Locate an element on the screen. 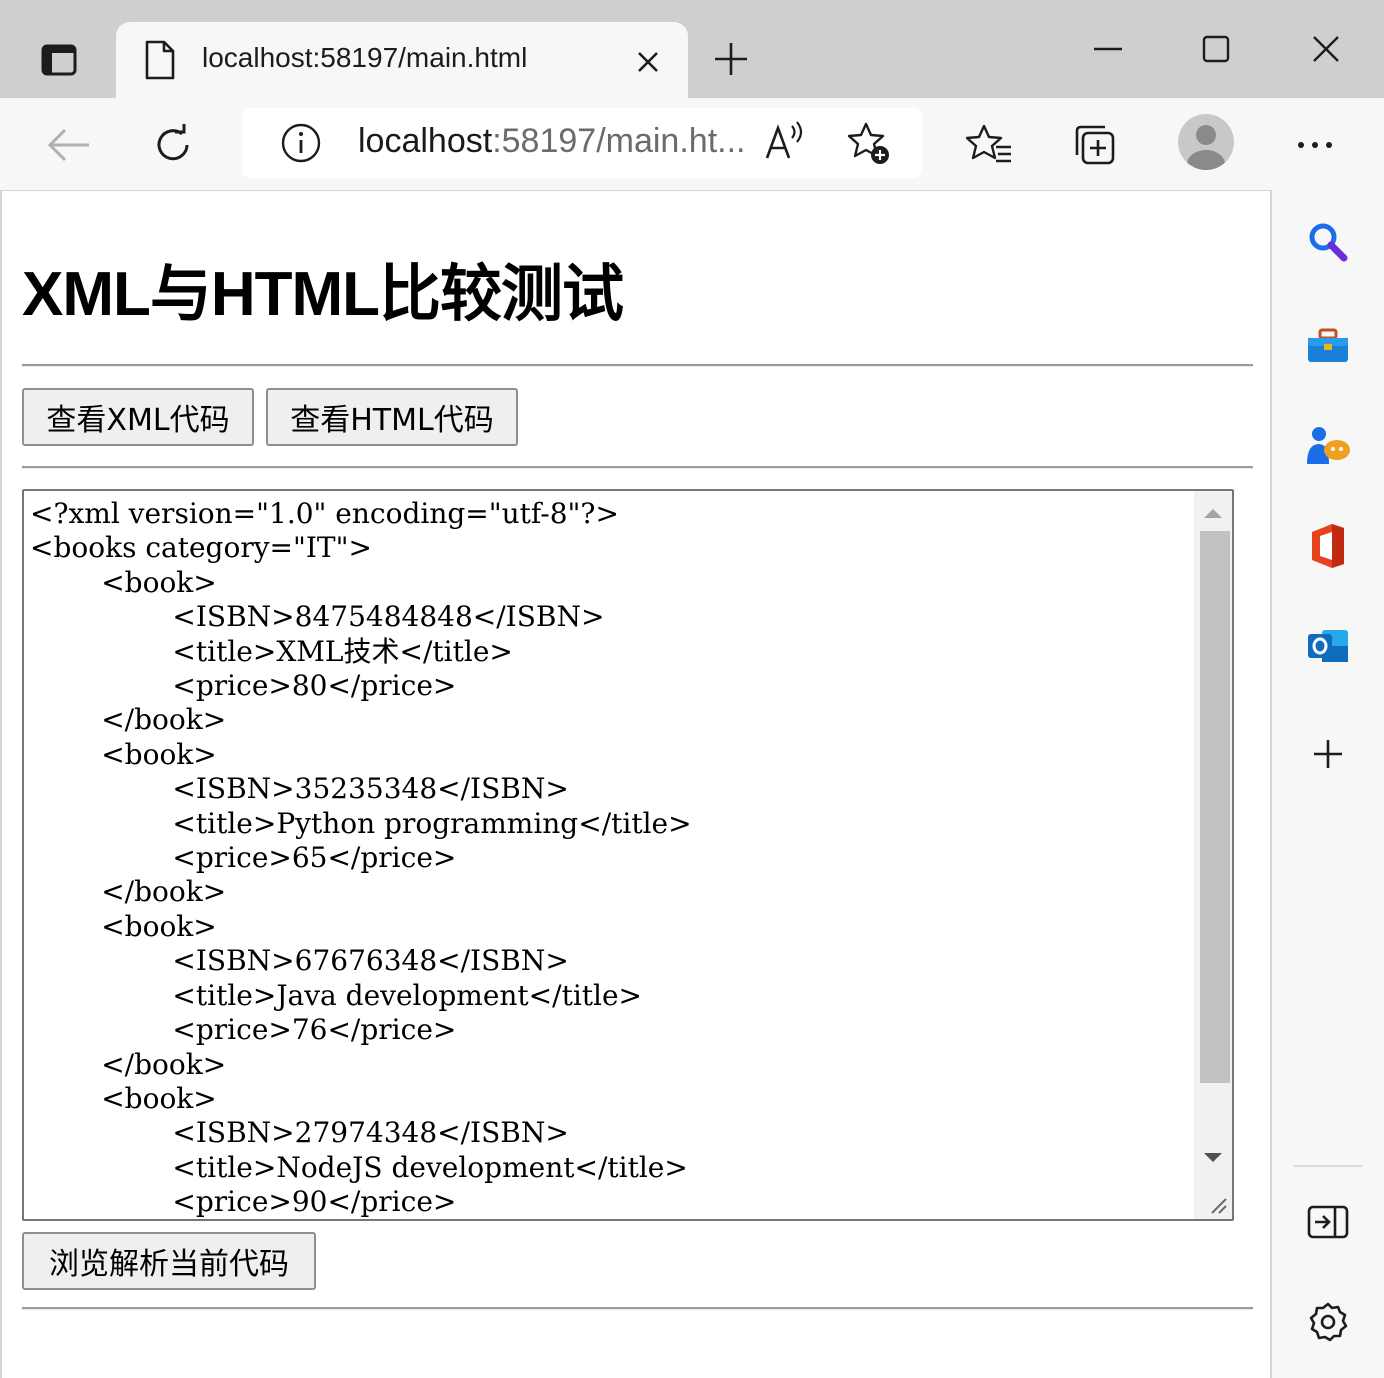 The width and height of the screenshot is (1384, 1378). window-close-button is located at coordinates (1326, 49).